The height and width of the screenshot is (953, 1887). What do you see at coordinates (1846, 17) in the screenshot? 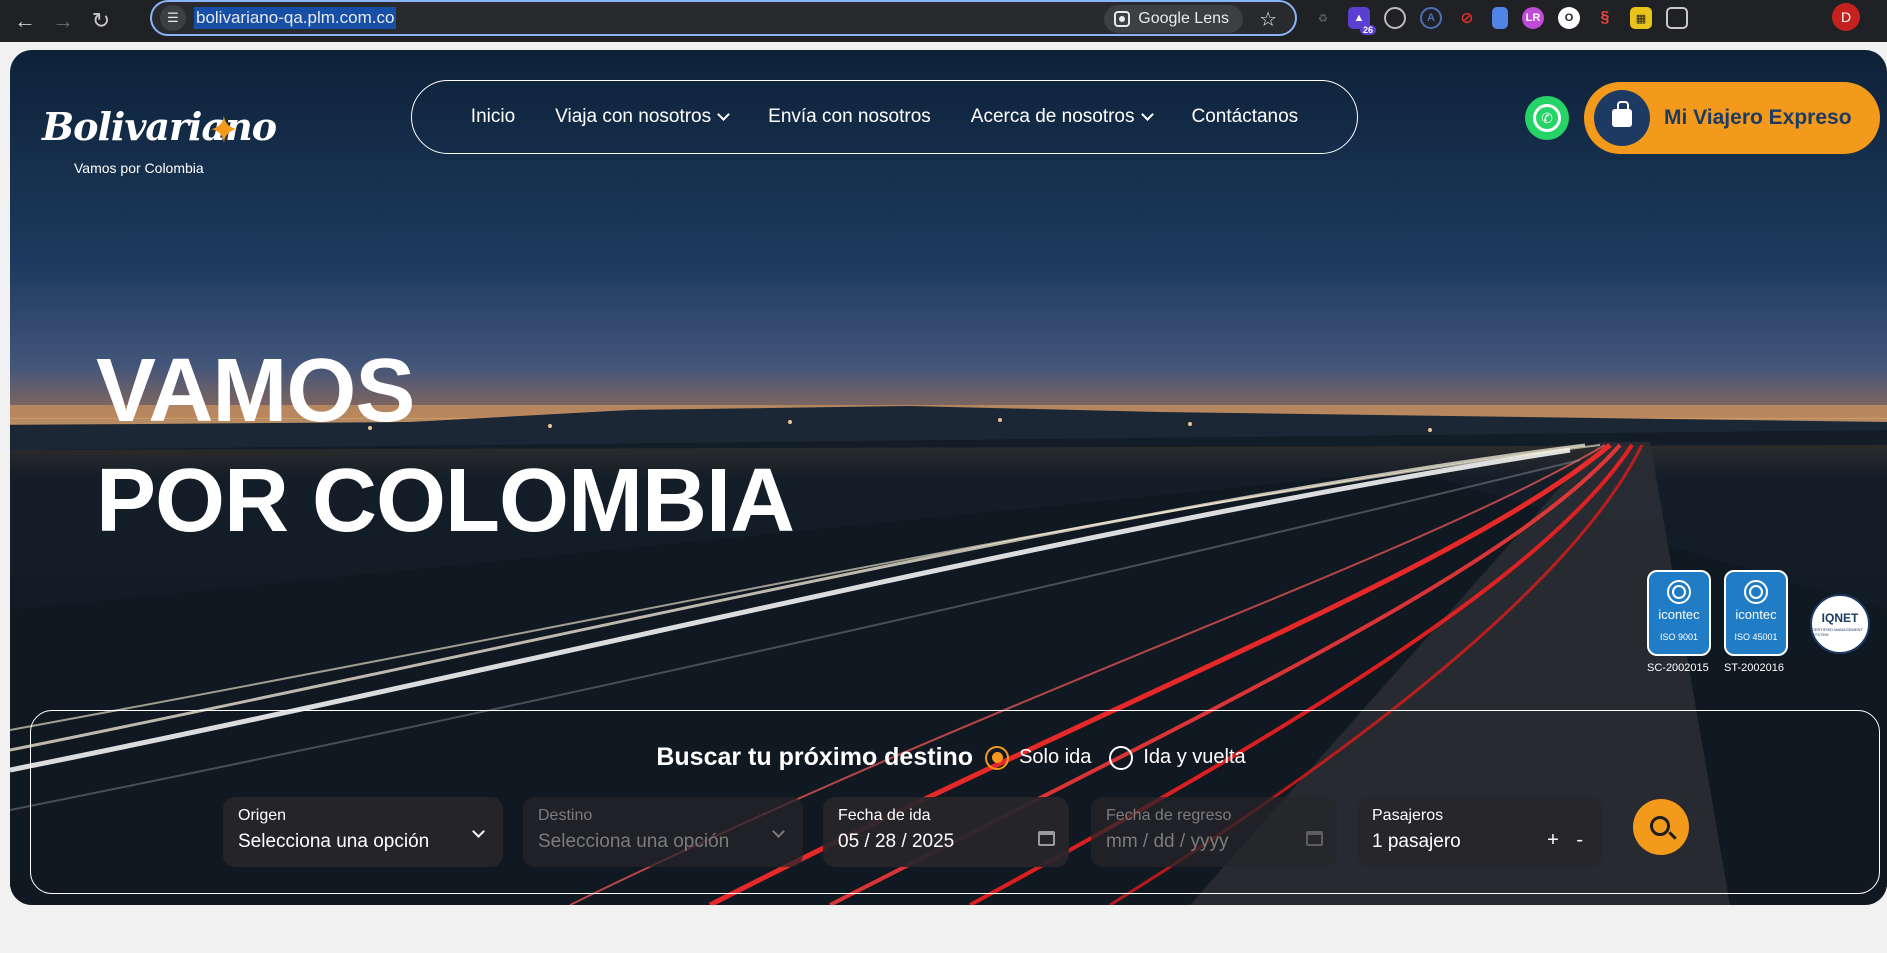
I see `profile-avatar: D` at bounding box center [1846, 17].